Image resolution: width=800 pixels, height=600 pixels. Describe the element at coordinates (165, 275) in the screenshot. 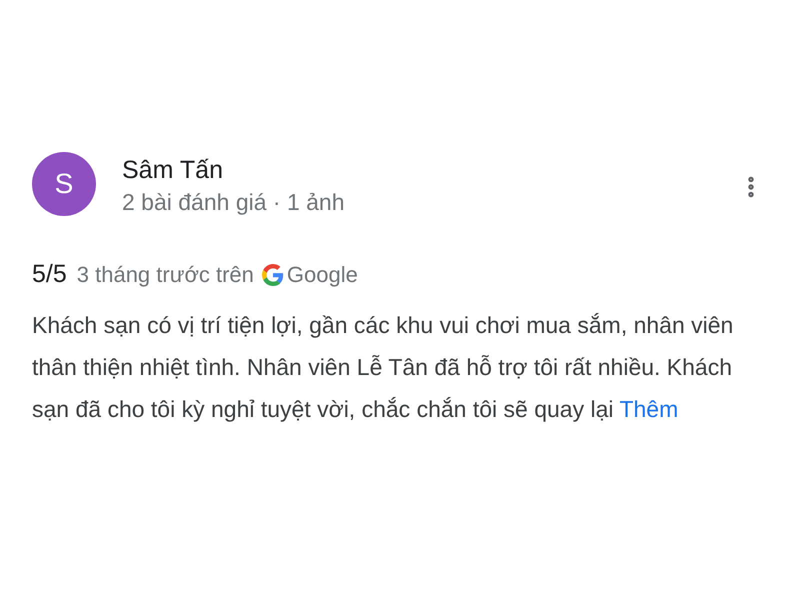

I see `review-time: 3 tháng trước trên` at that location.